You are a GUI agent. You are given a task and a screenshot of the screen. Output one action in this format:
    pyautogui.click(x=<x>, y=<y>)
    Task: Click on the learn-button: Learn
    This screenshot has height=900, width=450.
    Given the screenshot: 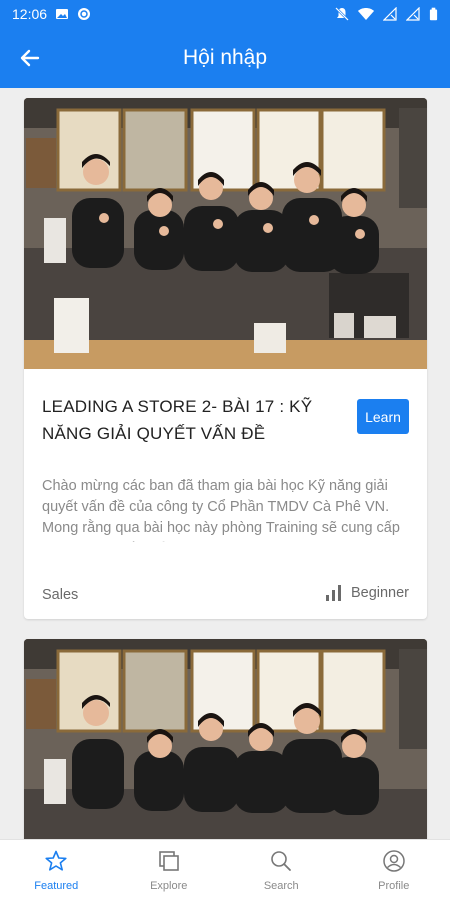 What is the action you would take?
    pyautogui.click(x=383, y=416)
    